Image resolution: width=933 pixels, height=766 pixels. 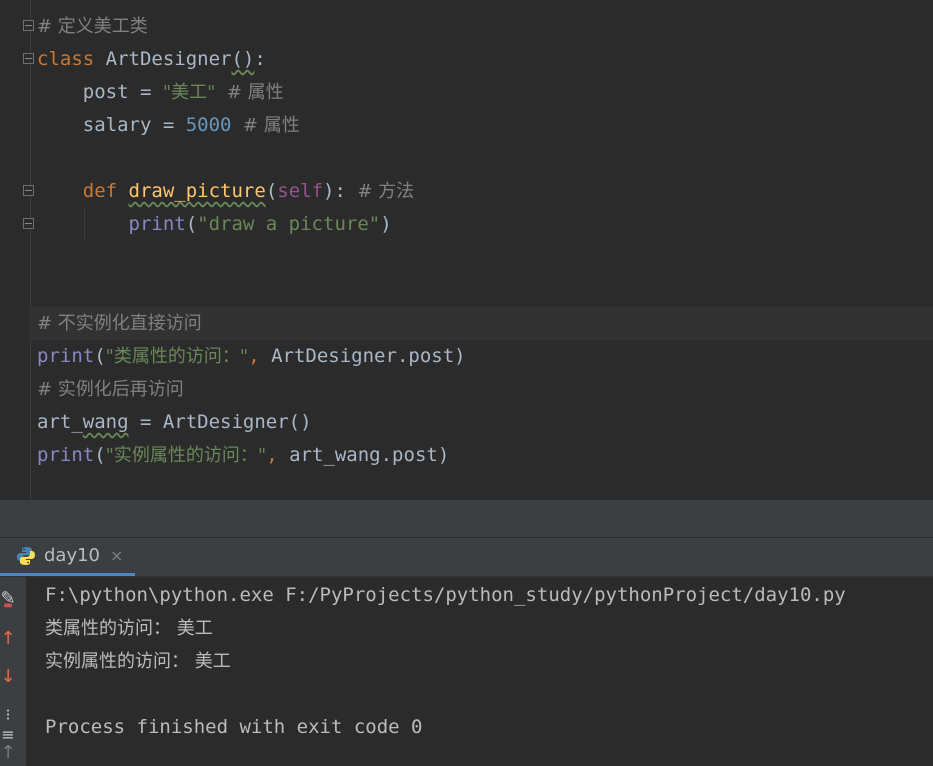 What do you see at coordinates (163, 59) in the screenshot?
I see `code-token: ArtDesigner` at bounding box center [163, 59].